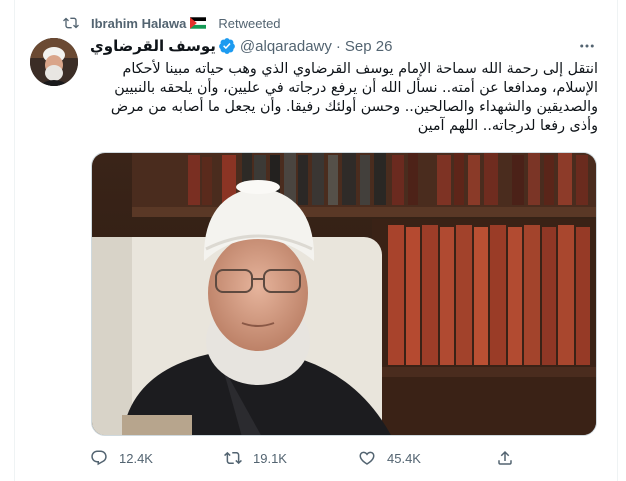 This screenshot has height=481, width=626. I want to click on like-icon, so click(367, 458).